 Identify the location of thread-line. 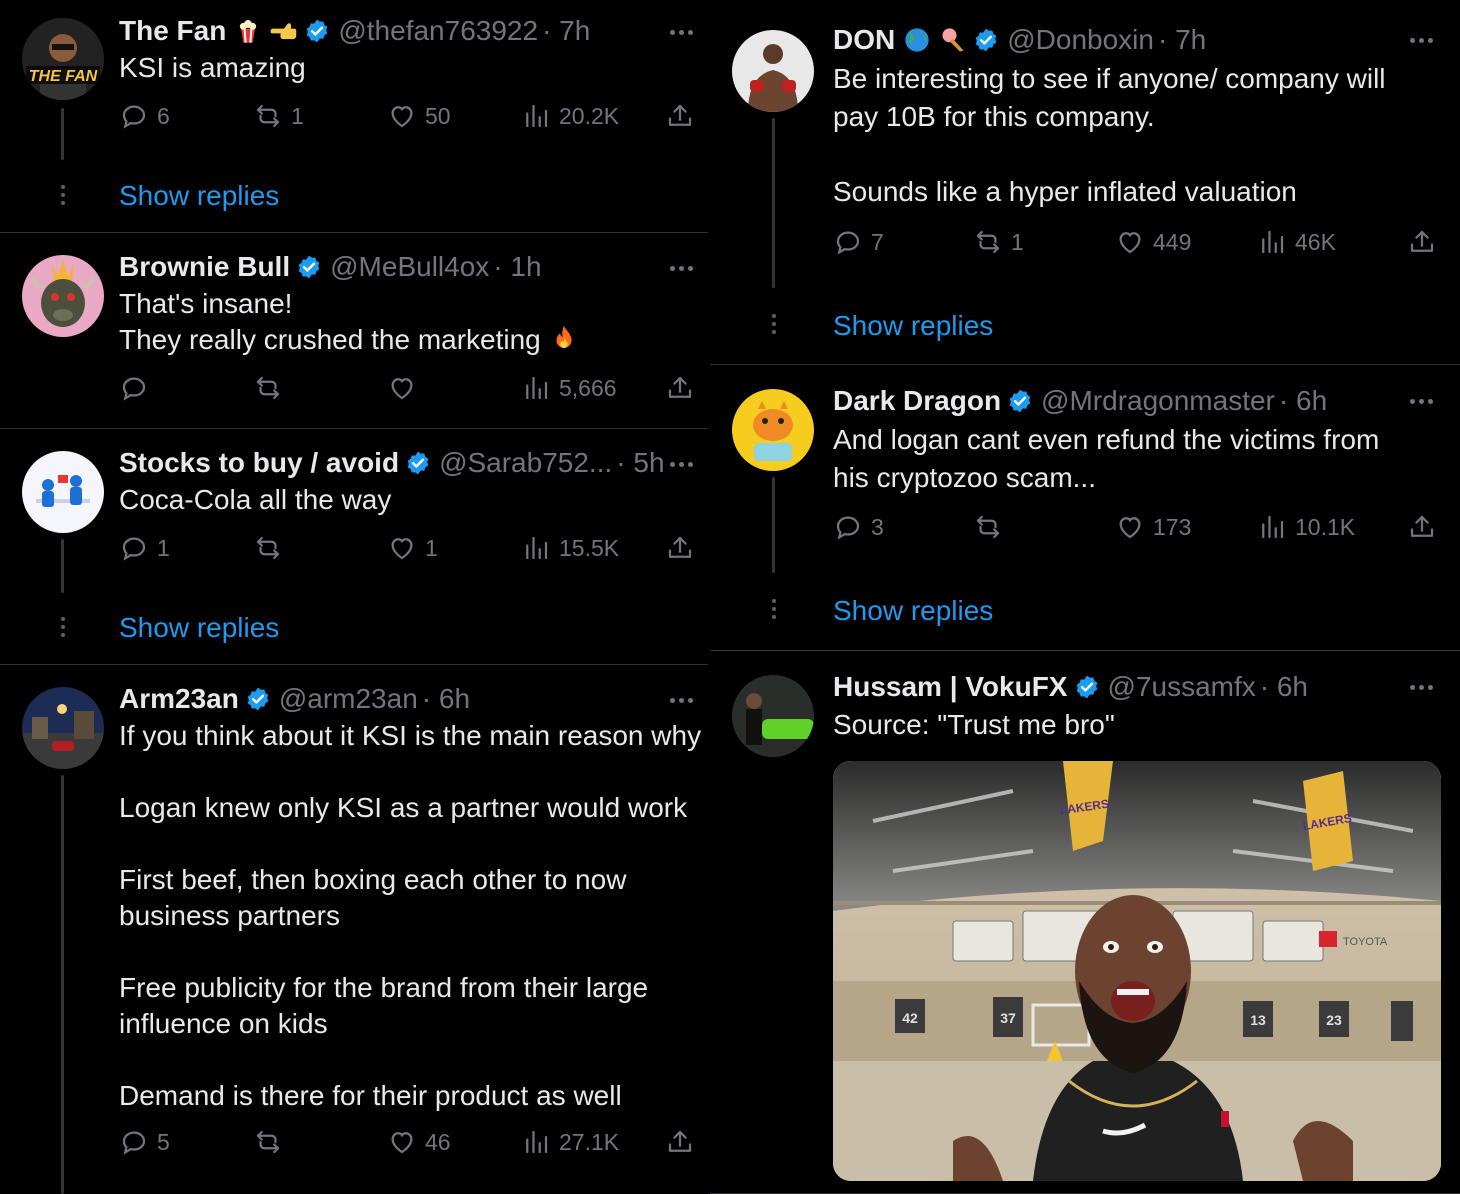
(62, 984).